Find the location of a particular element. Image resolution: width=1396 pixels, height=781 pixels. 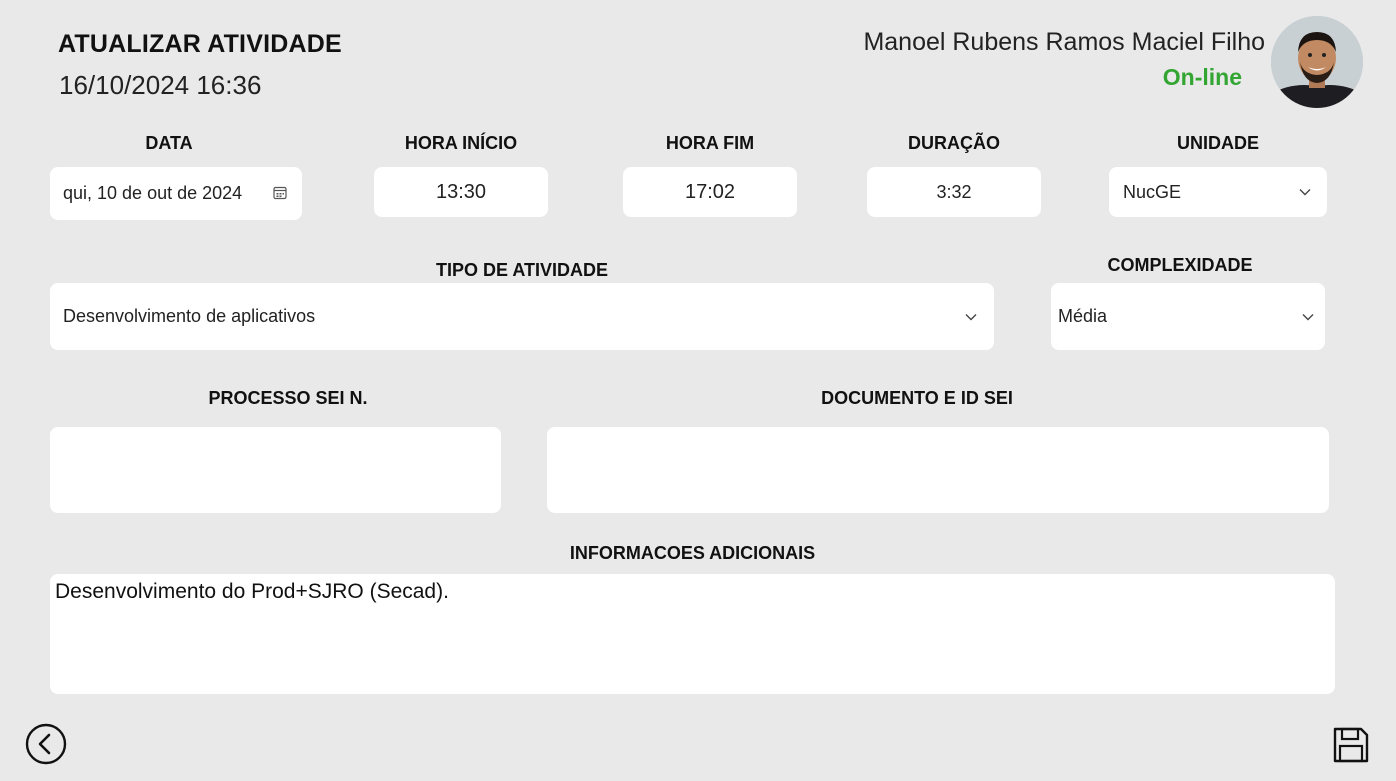

user-name: Manoel Rubens Ramos Maciel Filho is located at coordinates (1064, 42).